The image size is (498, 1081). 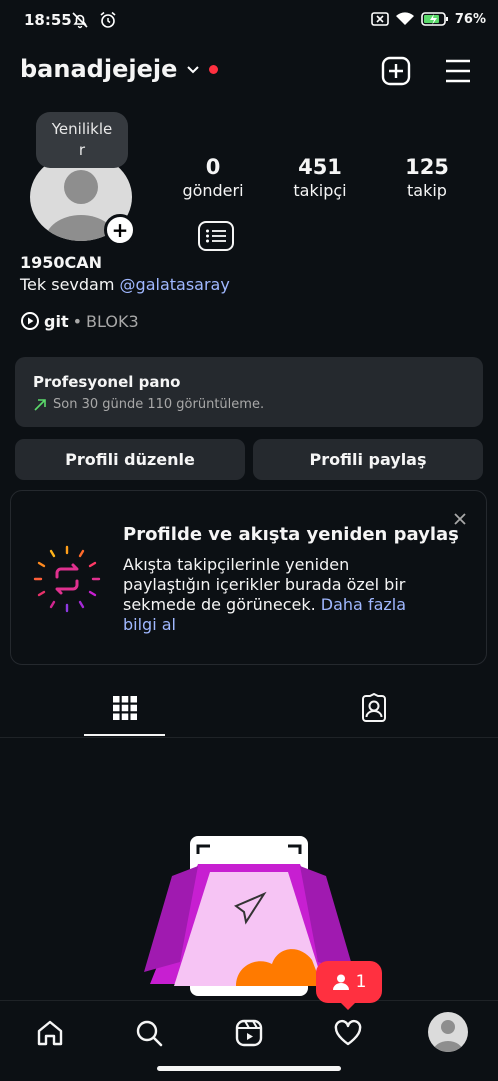 What do you see at coordinates (130, 459) in the screenshot?
I see `edit-profile-button: Profili düzenle` at bounding box center [130, 459].